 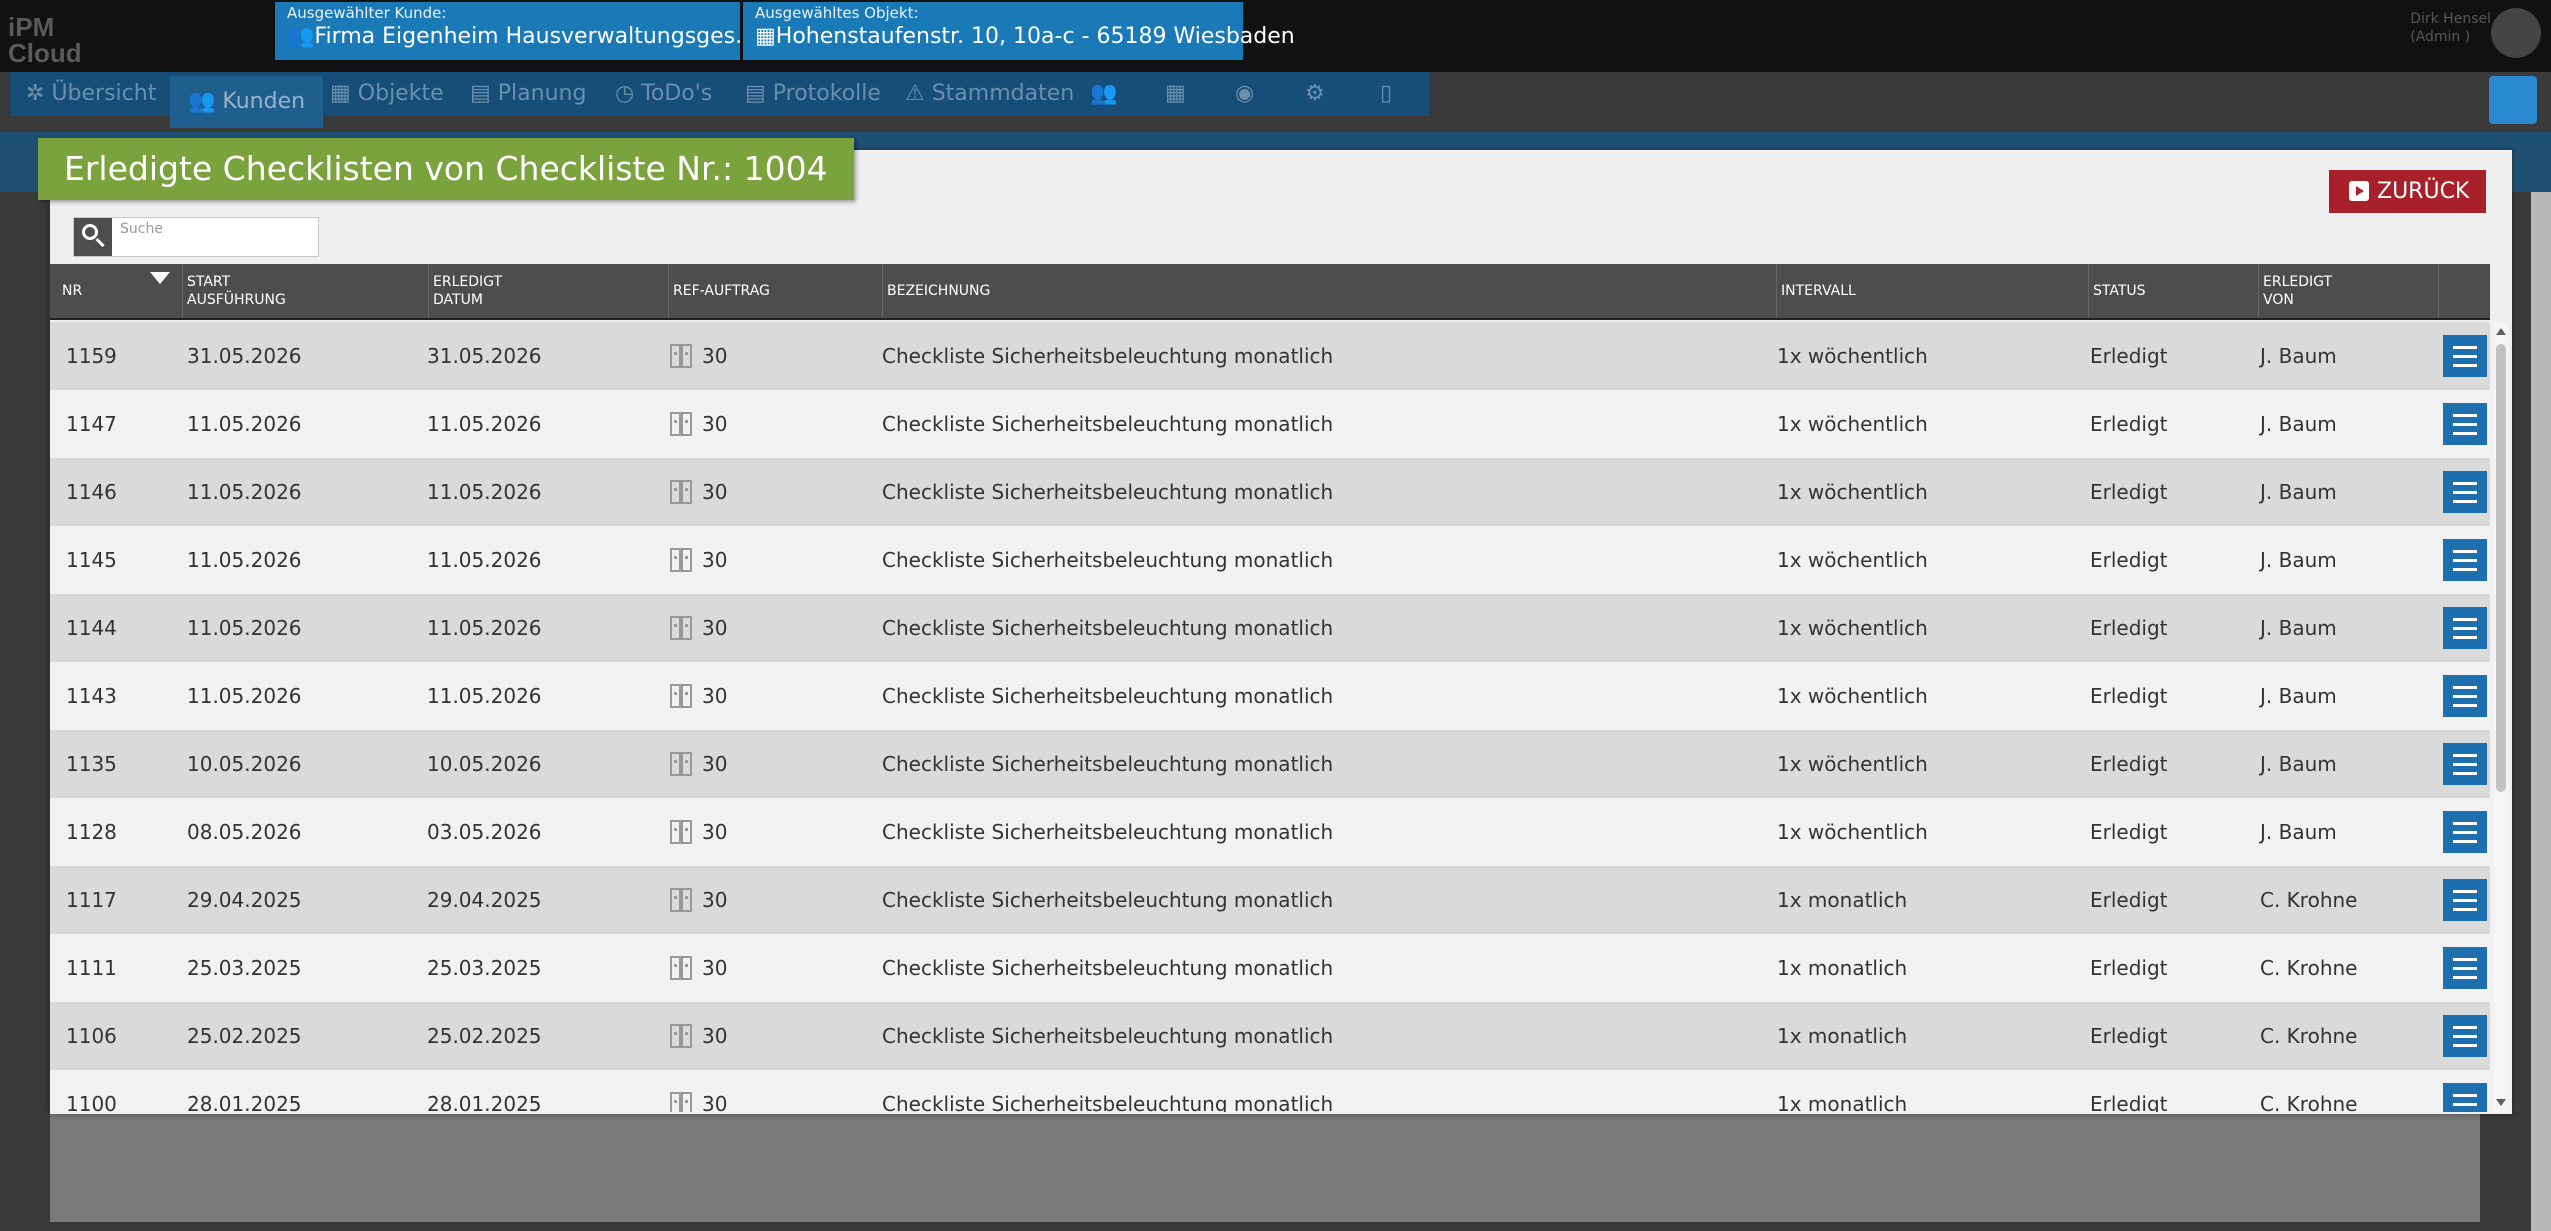 I want to click on user-info: Dirk Hensel (Admin ), so click(x=2450, y=28).